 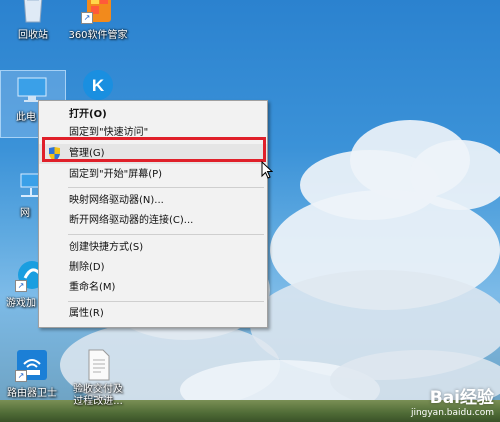 I want to click on recycle-bin-label: 回收站, so click(x=33, y=35).